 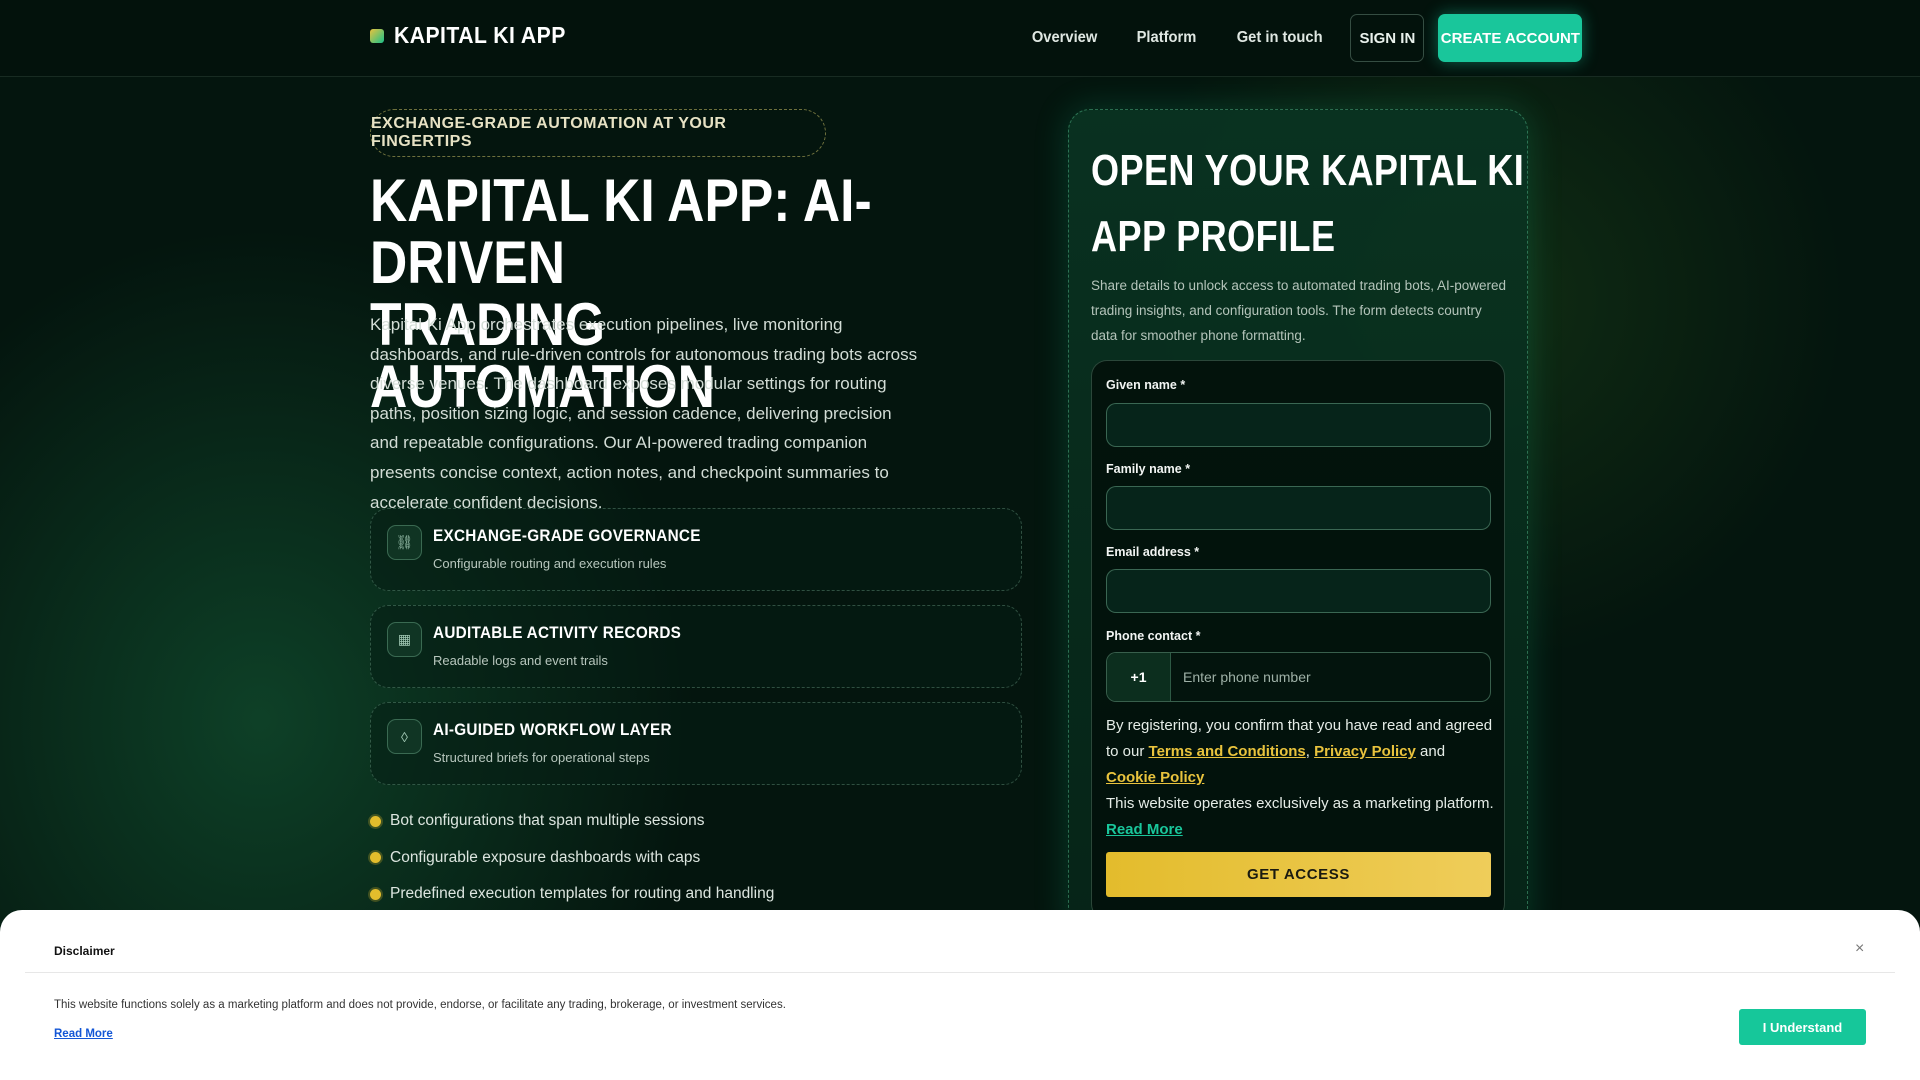 I want to click on consent-comma: ,, so click(x=1307, y=751).